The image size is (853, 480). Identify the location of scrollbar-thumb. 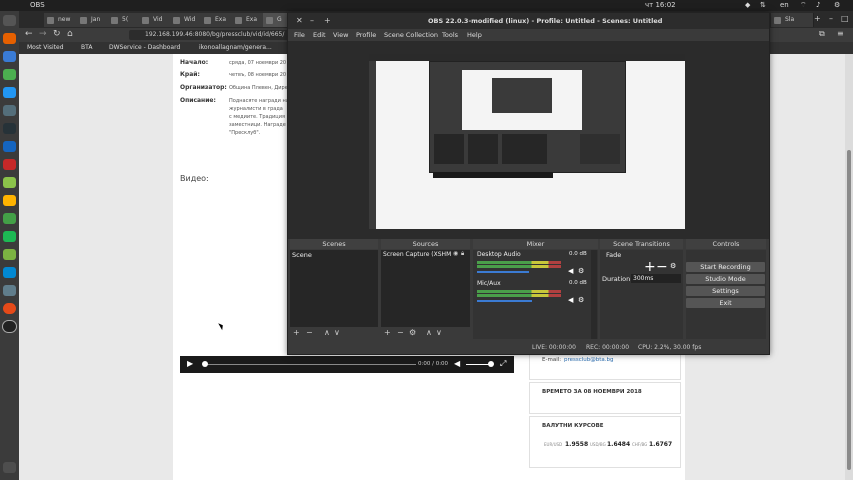
(849, 310).